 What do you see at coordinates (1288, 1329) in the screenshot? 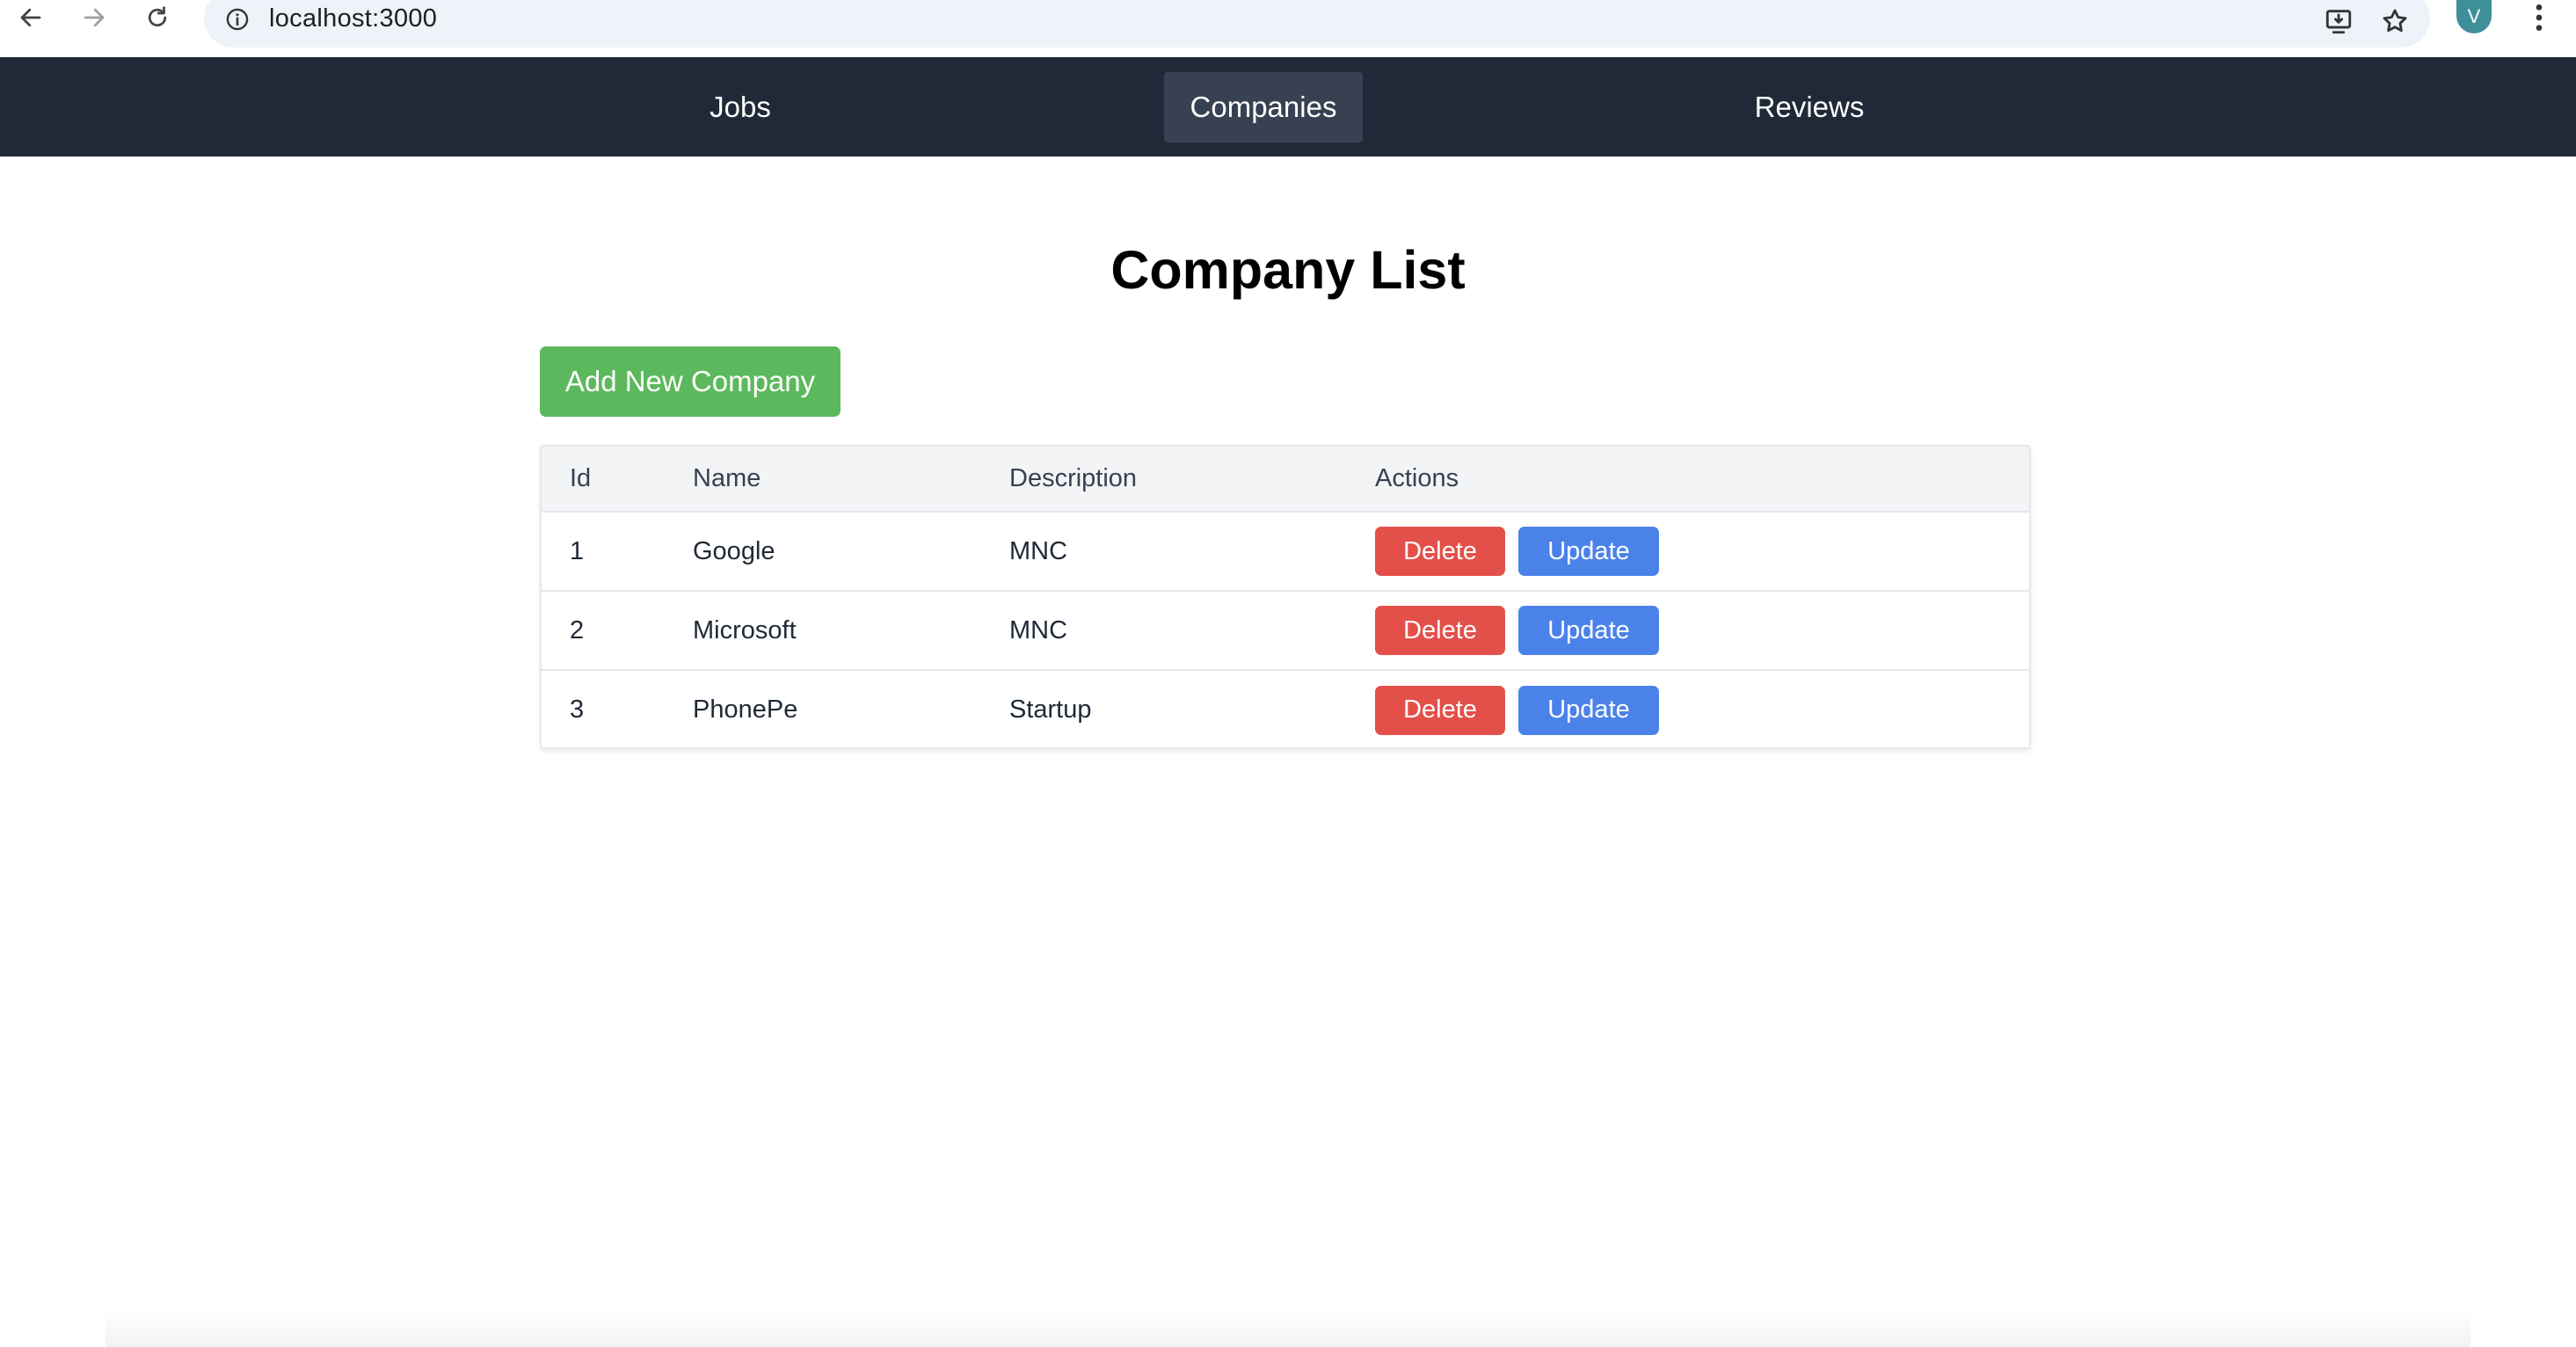
I see `bottom-shadow-divider` at bounding box center [1288, 1329].